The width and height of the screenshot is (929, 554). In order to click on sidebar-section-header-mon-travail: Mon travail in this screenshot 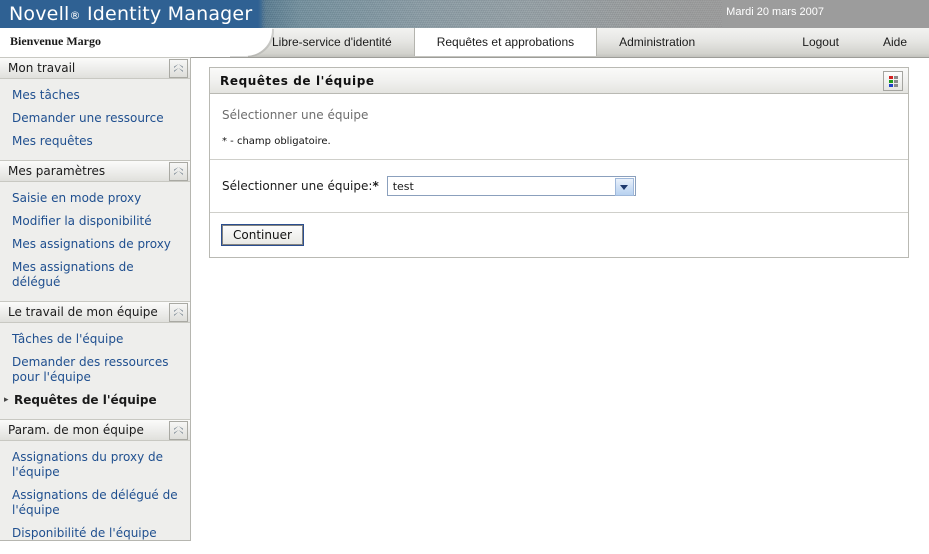, I will do `click(95, 68)`.